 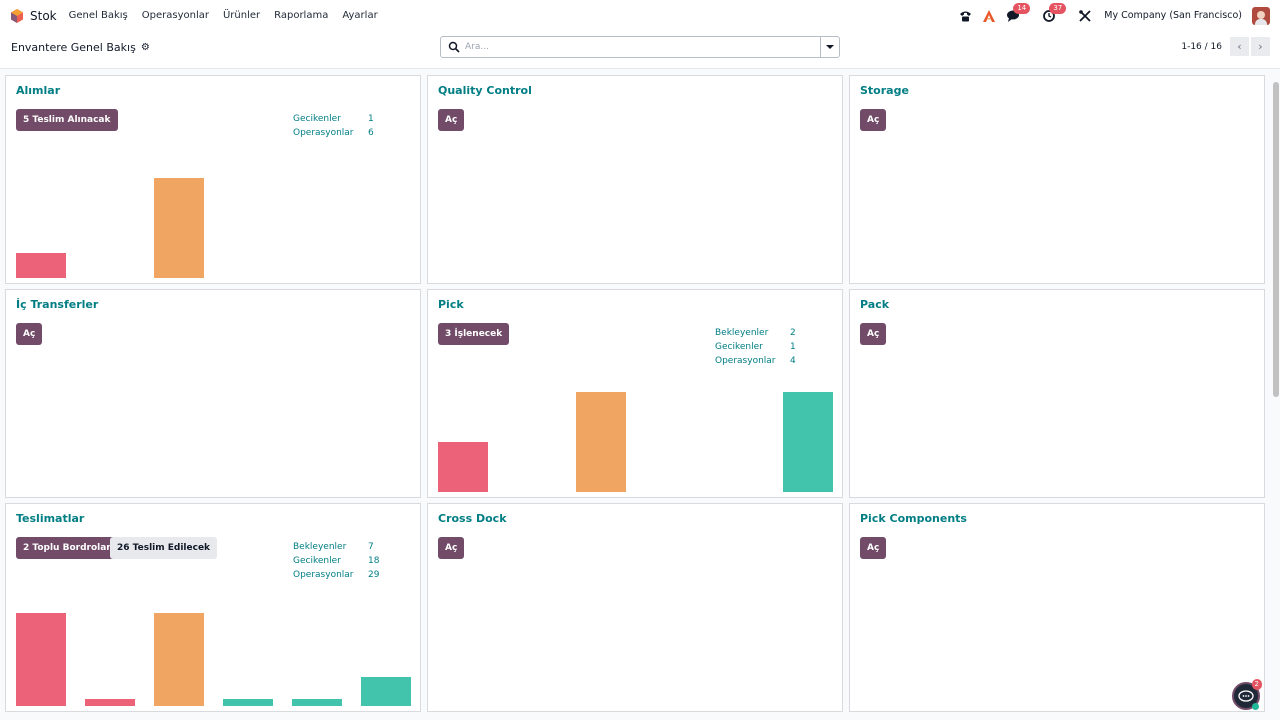 I want to click on card-title: Cross Dock, so click(x=472, y=518).